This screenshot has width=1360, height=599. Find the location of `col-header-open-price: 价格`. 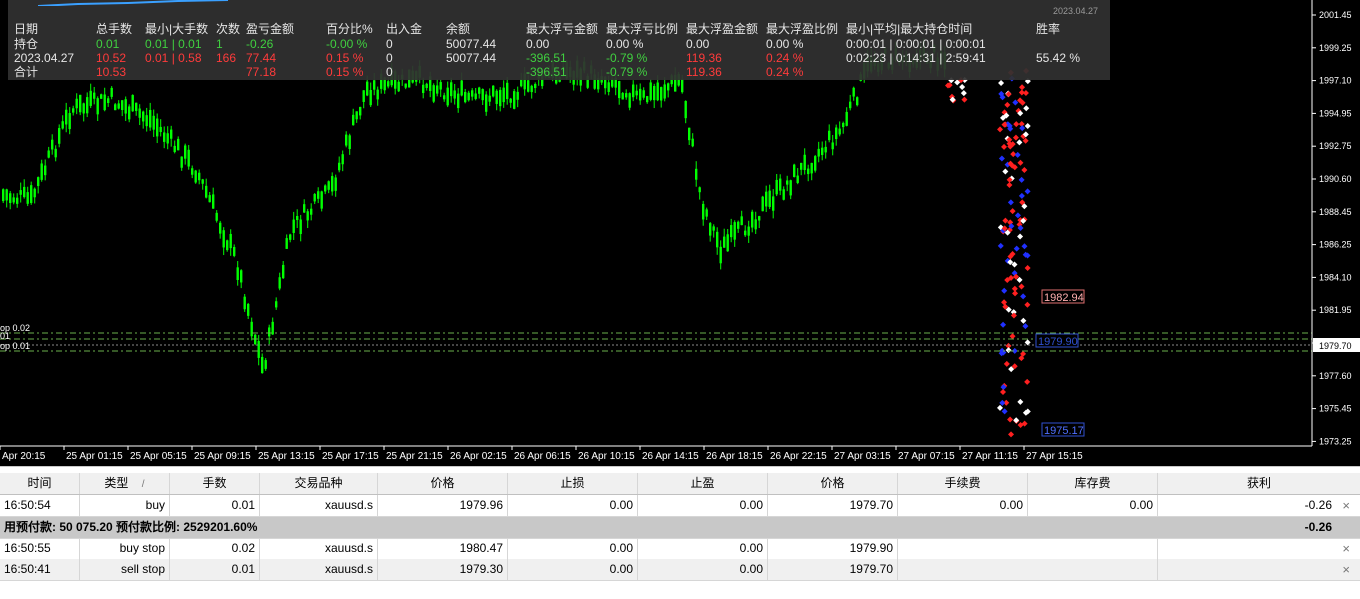

col-header-open-price: 价格 is located at coordinates (443, 483).